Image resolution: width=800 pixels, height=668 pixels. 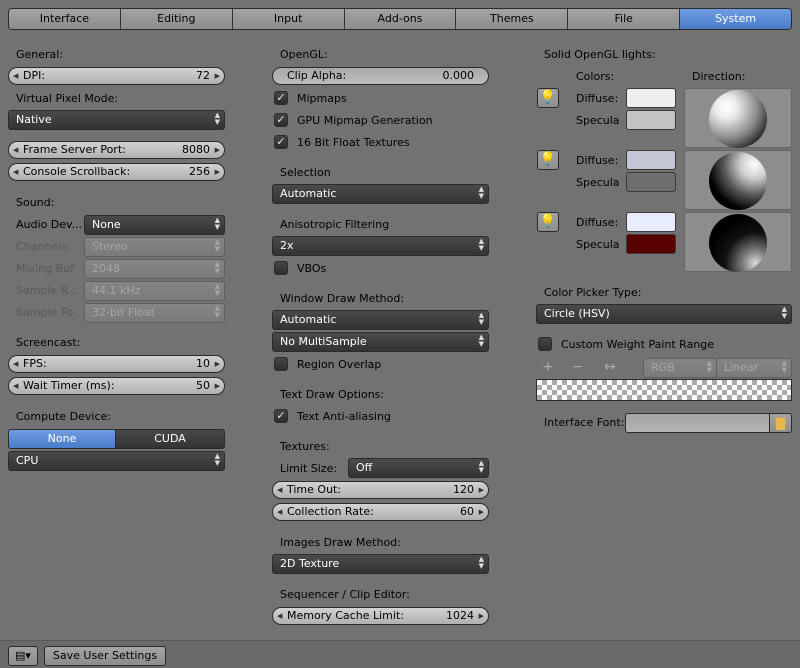 What do you see at coordinates (697, 423) in the screenshot?
I see `interface-font-input` at bounding box center [697, 423].